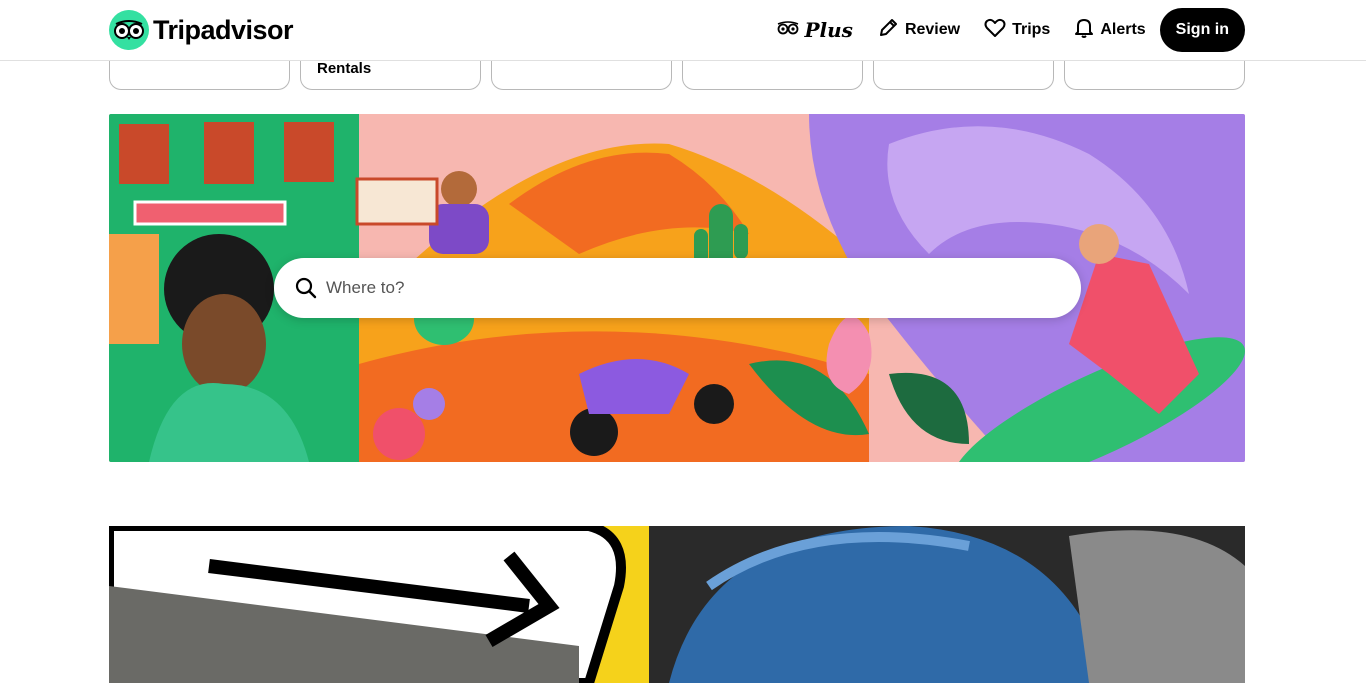 Image resolution: width=1366 pixels, height=683 pixels. What do you see at coordinates (129, 30) in the screenshot?
I see `owl-logo-icon` at bounding box center [129, 30].